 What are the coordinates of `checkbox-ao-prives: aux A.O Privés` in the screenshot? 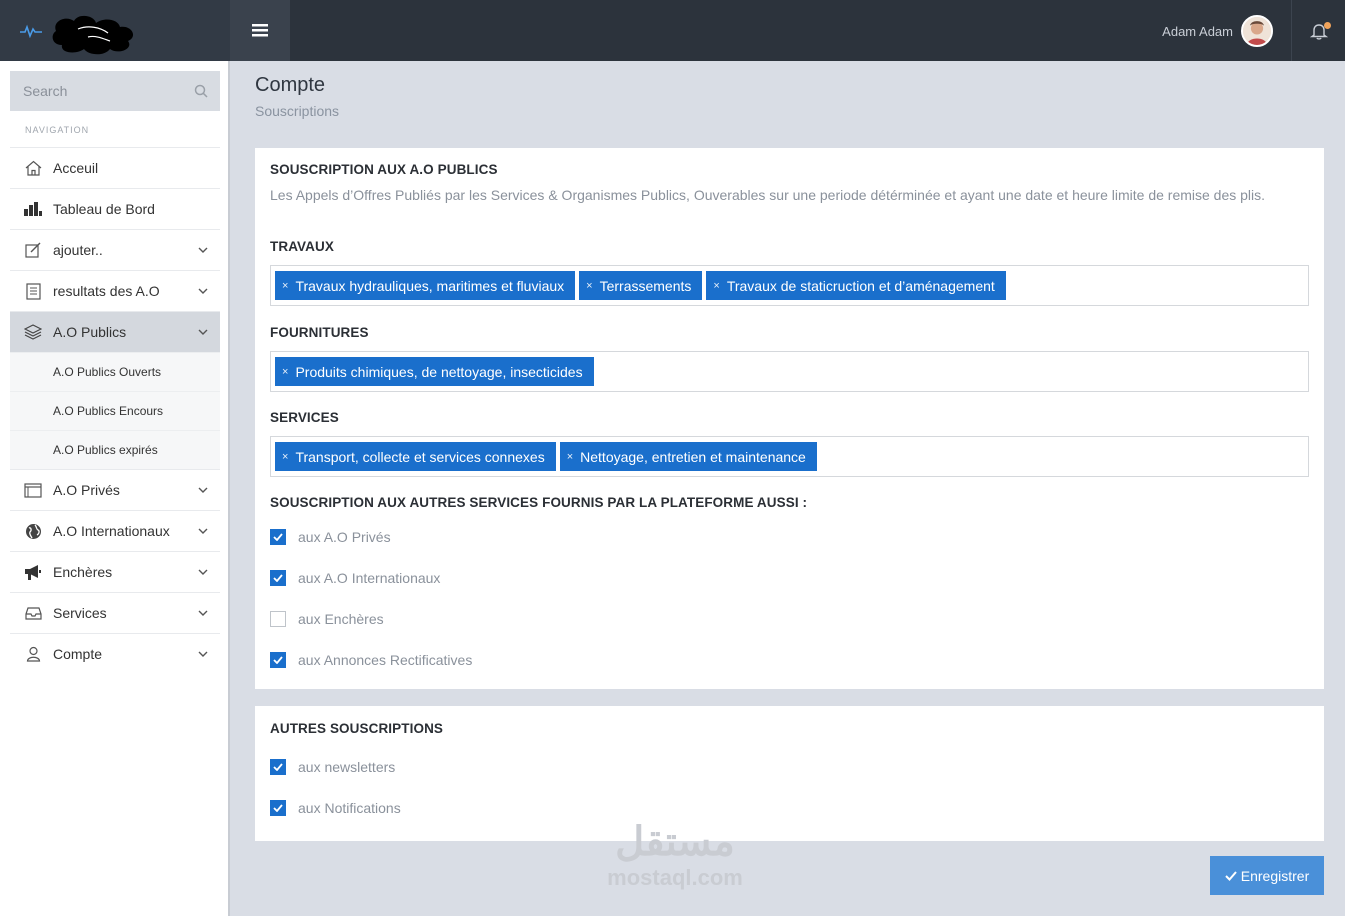 It's located at (330, 537).